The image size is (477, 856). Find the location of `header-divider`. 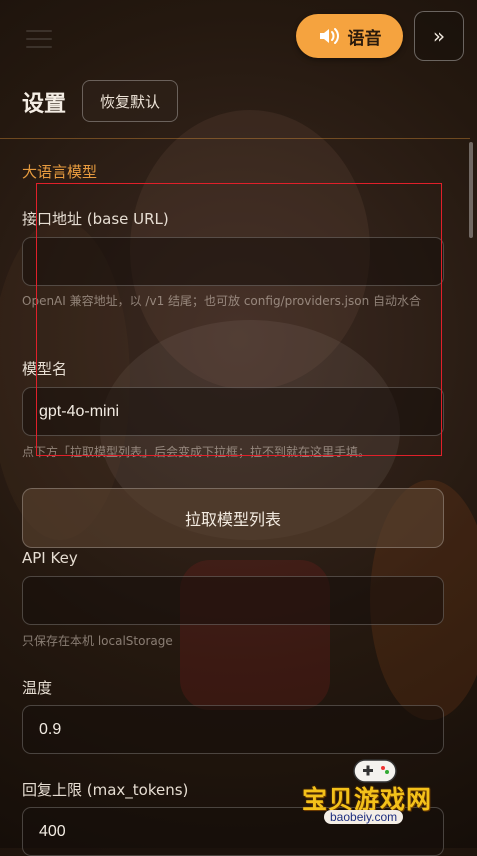

header-divider is located at coordinates (235, 138).